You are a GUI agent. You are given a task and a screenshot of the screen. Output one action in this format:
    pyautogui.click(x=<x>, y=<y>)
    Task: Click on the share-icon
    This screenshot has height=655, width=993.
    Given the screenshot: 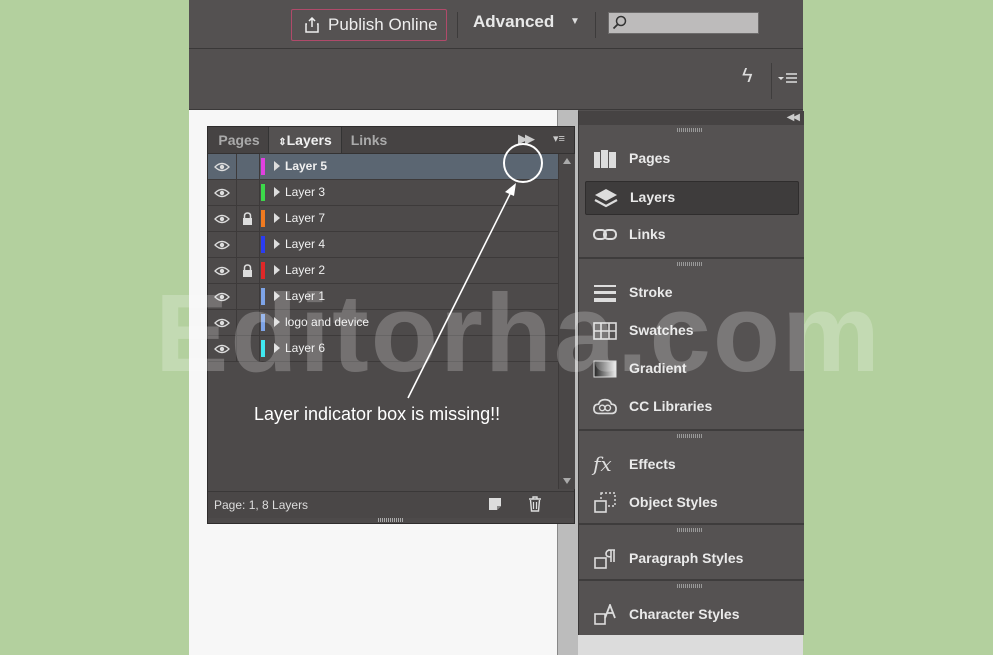 What is the action you would take?
    pyautogui.click(x=312, y=25)
    